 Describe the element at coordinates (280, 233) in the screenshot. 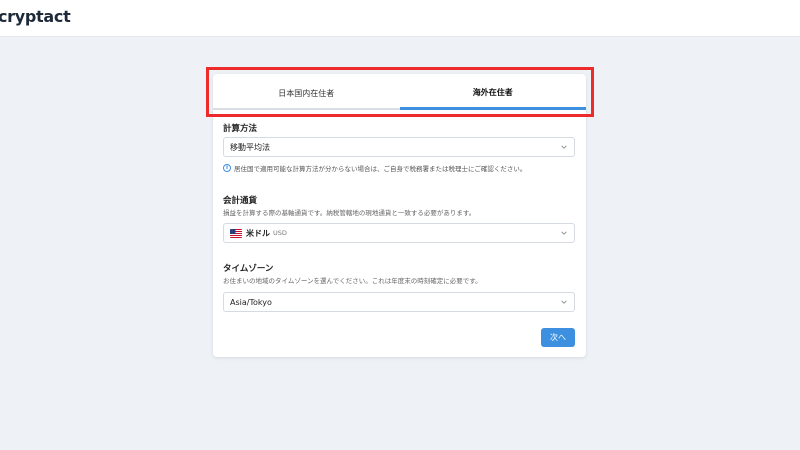

I see `currency-code: USD` at that location.